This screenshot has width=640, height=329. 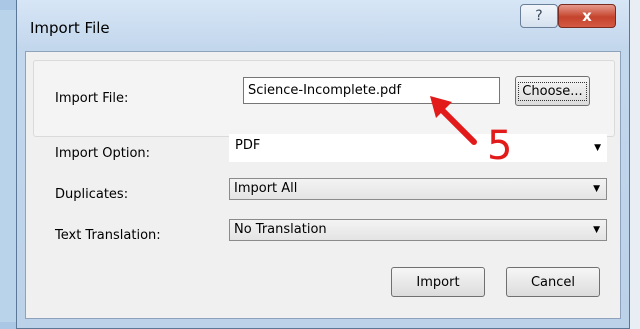 What do you see at coordinates (92, 98) in the screenshot?
I see `import-file-label: Import File:` at bounding box center [92, 98].